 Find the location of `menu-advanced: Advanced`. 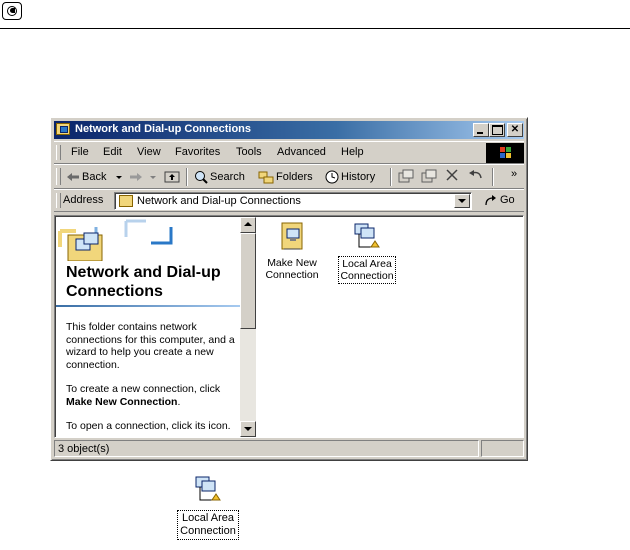

menu-advanced: Advanced is located at coordinates (301, 152).